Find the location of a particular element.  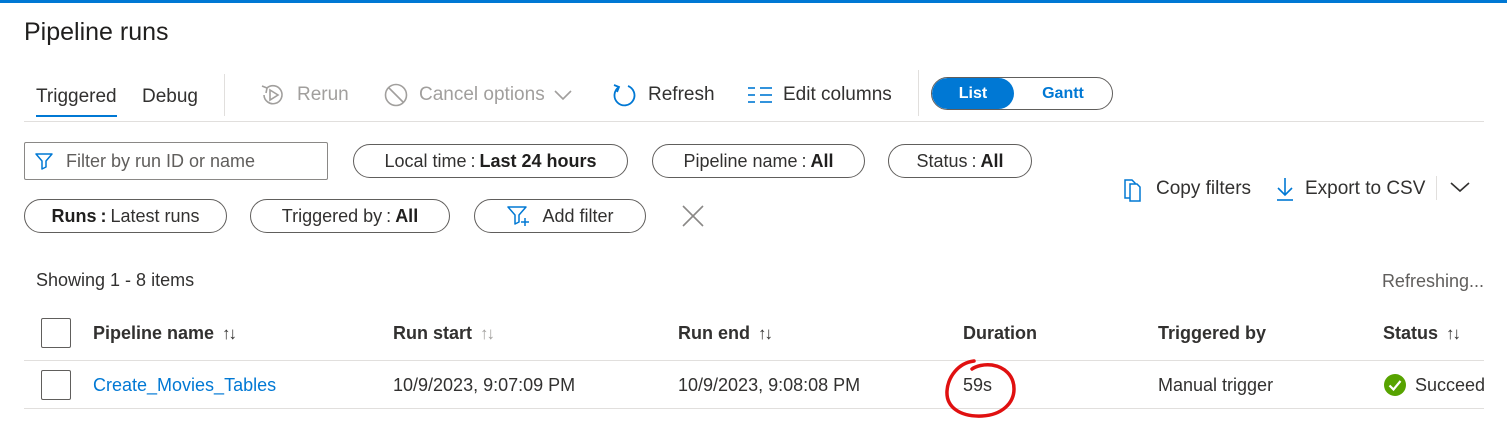

rerun-icon is located at coordinates (272, 94).